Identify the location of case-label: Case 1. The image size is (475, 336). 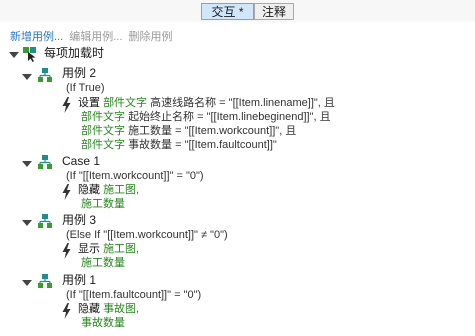
(81, 161).